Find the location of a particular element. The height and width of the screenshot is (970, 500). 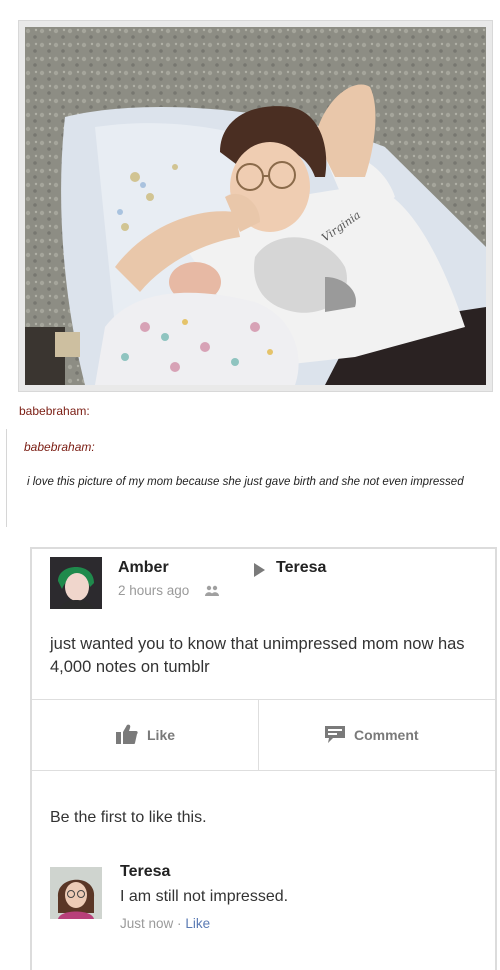

post-username: babebraham: is located at coordinates (54, 411).